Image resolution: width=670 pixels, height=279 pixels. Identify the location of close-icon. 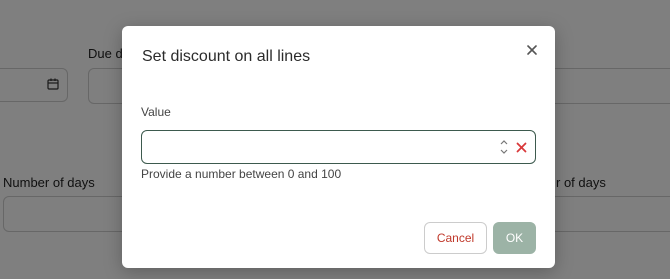
(532, 50).